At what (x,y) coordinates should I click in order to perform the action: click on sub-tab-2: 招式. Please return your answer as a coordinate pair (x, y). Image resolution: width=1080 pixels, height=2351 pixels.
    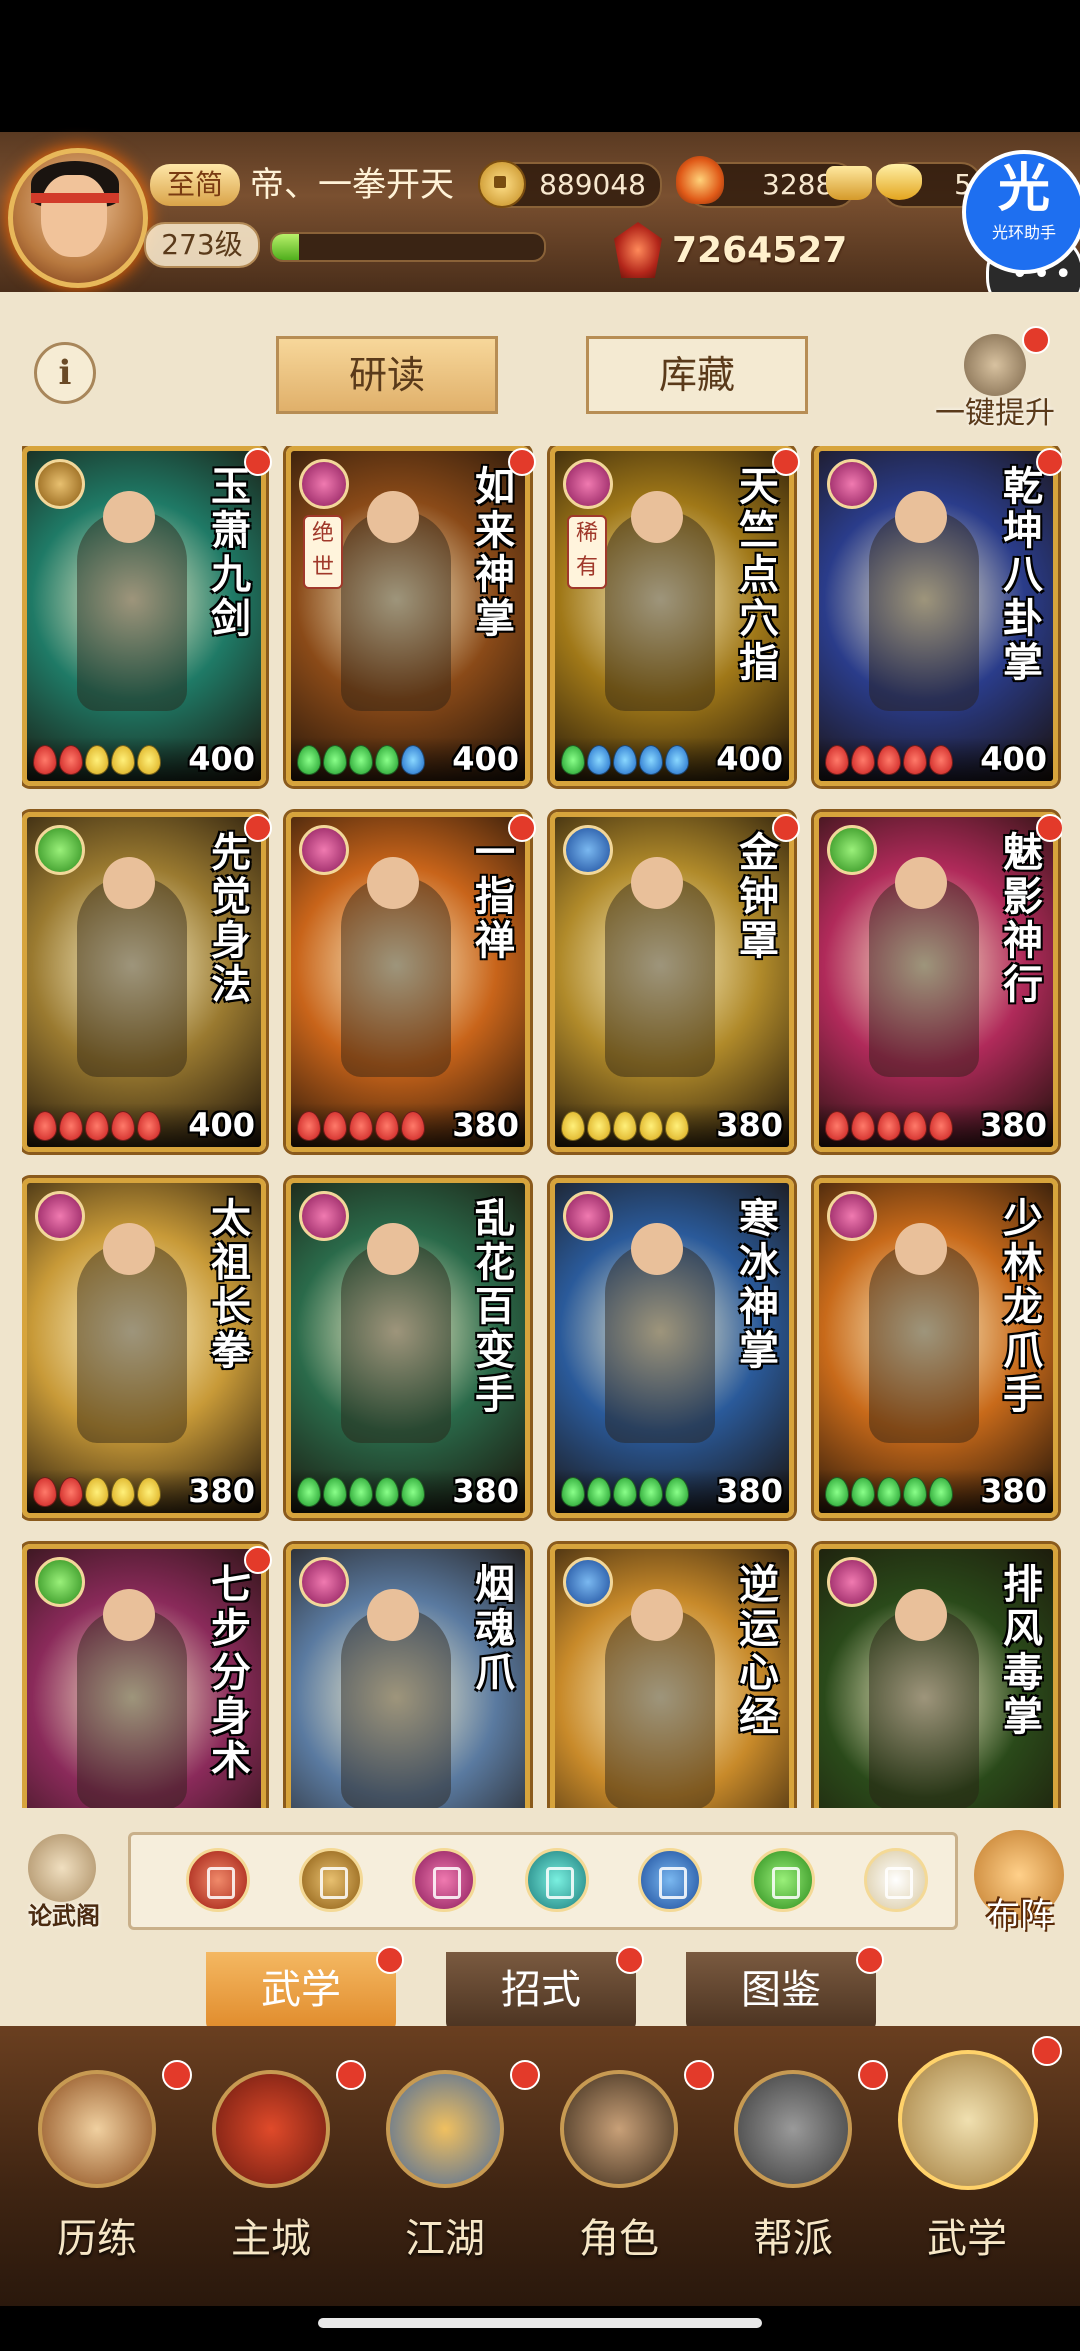
    Looking at the image, I should click on (541, 1992).